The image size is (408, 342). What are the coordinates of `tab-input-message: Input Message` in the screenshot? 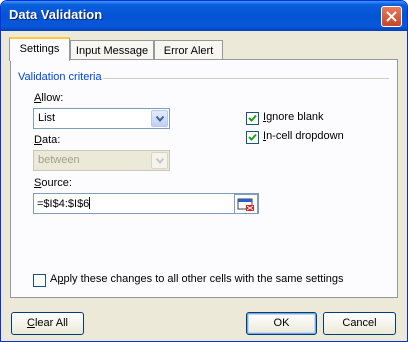 It's located at (112, 50).